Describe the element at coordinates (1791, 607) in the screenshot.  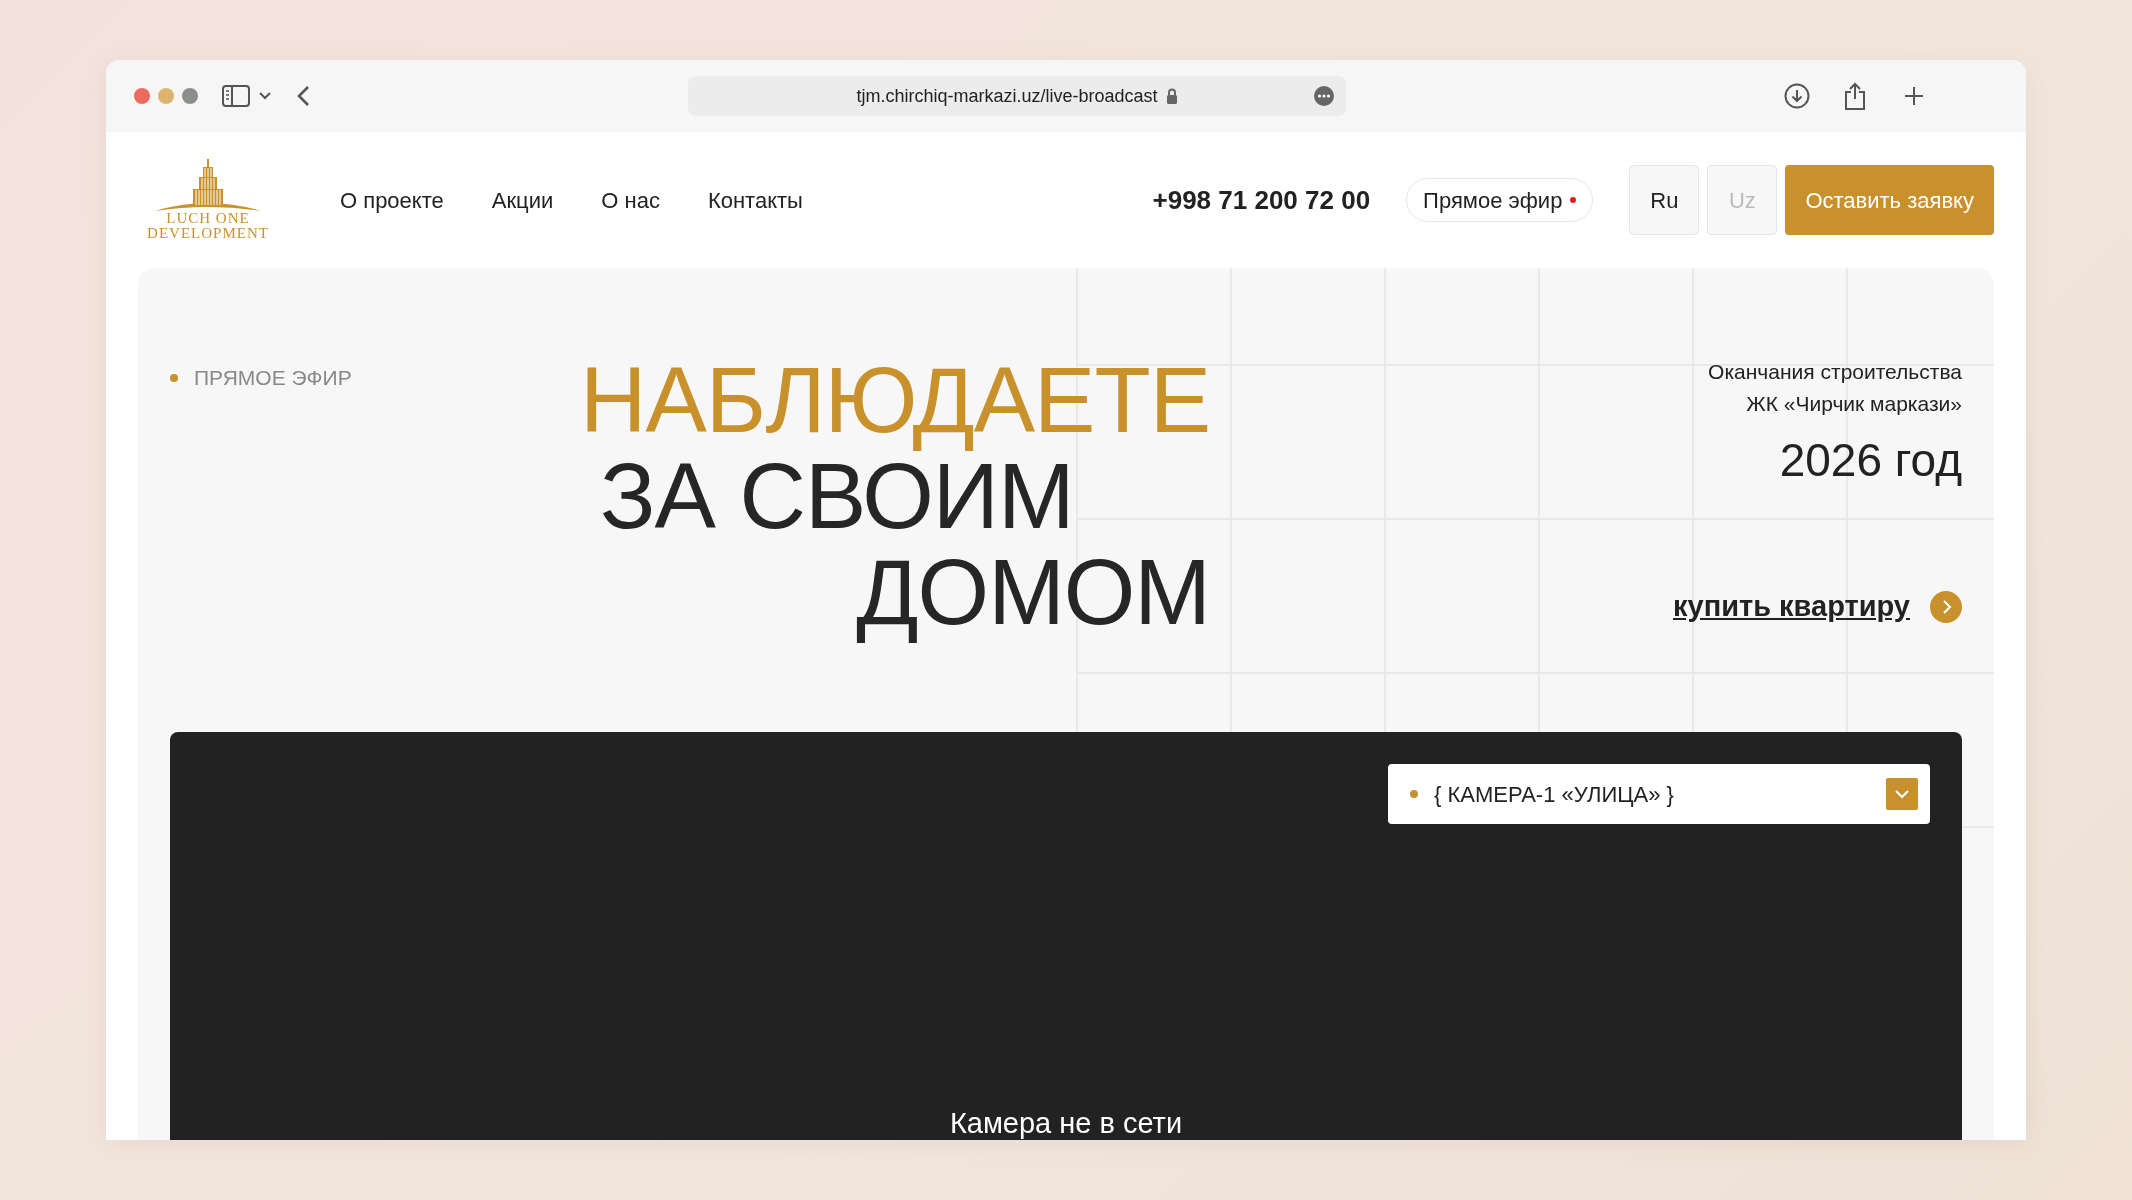
I see `buy-apartment-link: купить квартиру` at that location.